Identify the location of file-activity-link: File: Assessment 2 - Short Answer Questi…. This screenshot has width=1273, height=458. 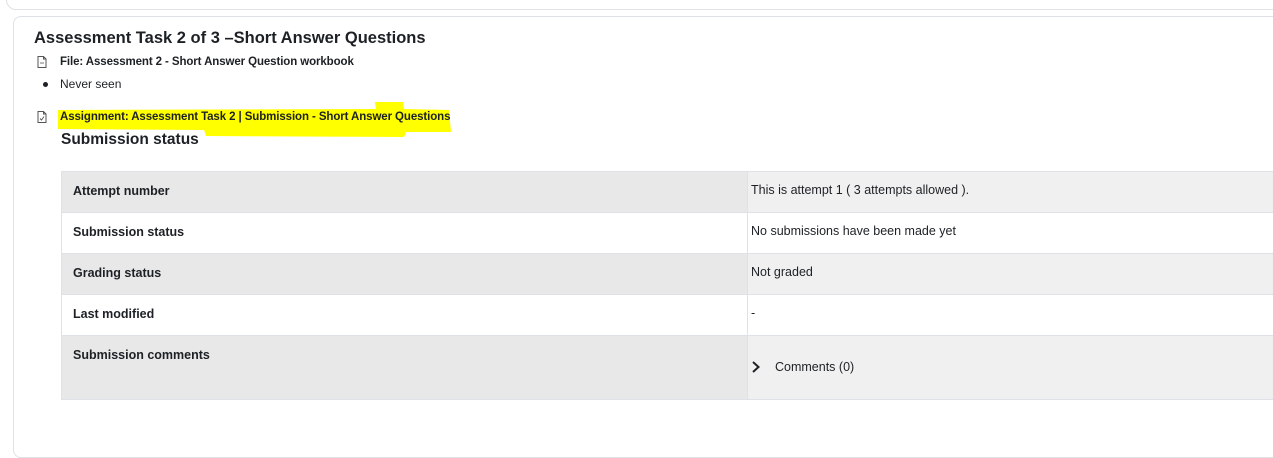
(207, 62).